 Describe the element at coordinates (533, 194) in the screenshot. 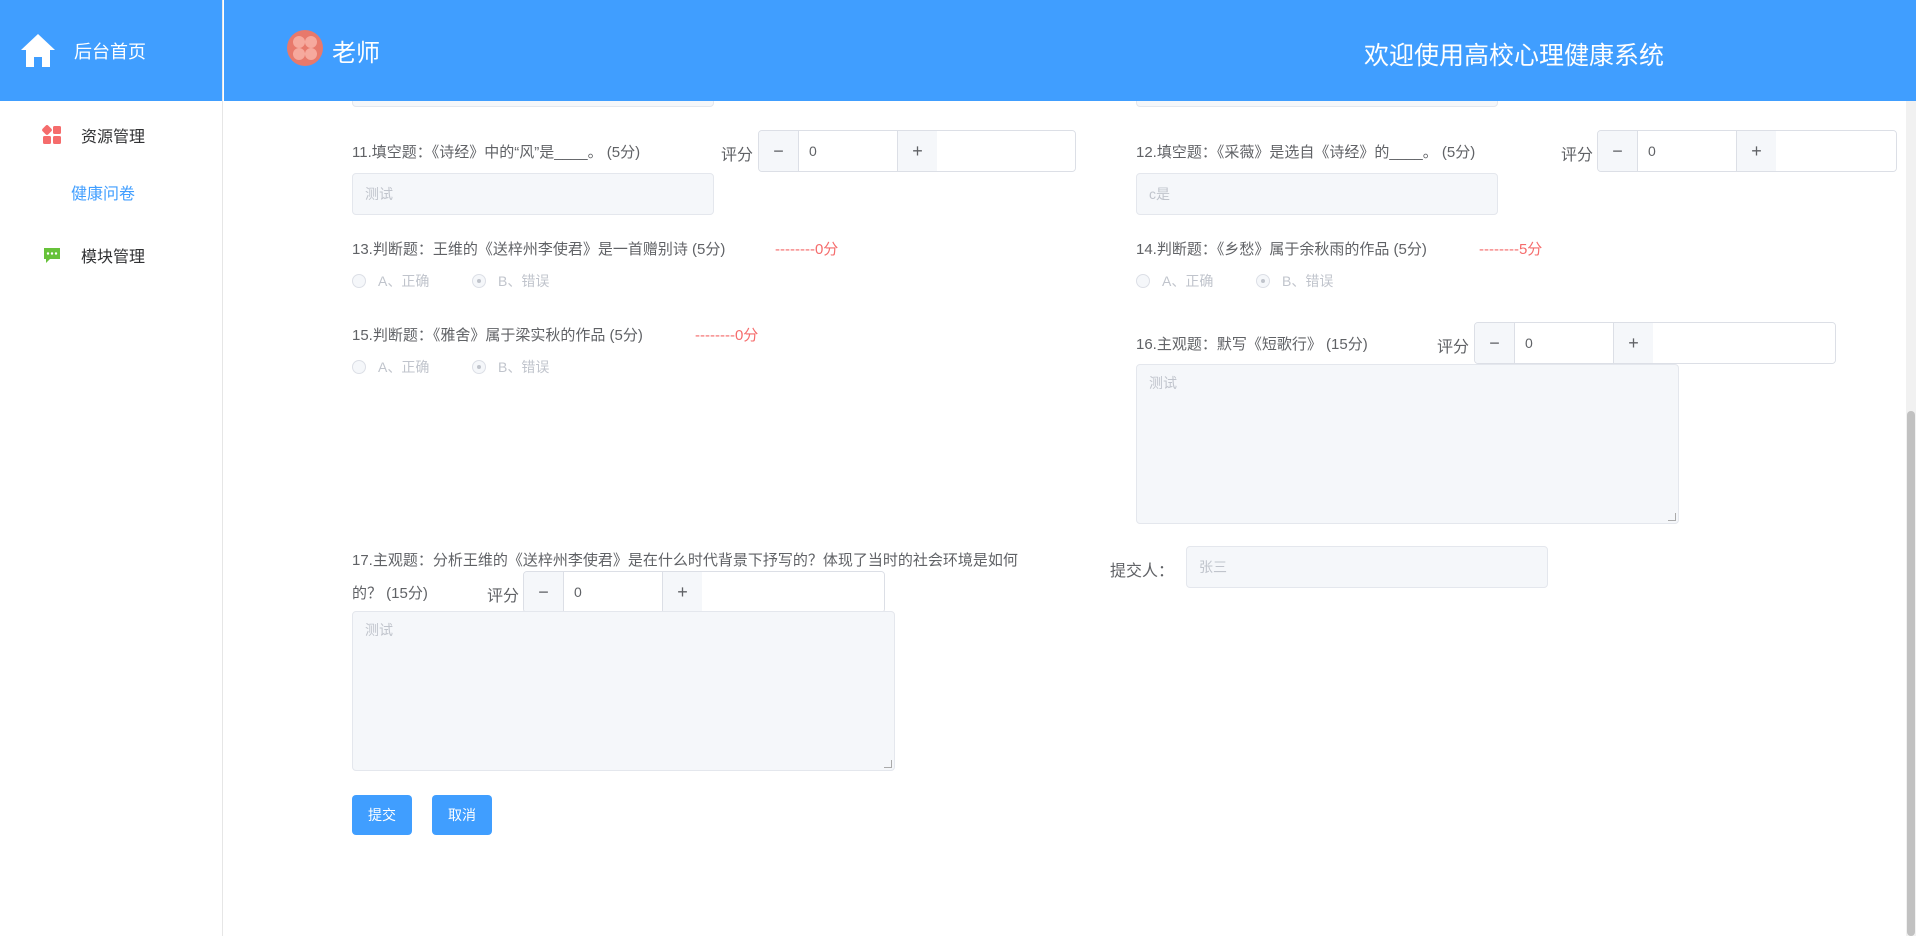

I see `answer-input-q11: 测试` at that location.